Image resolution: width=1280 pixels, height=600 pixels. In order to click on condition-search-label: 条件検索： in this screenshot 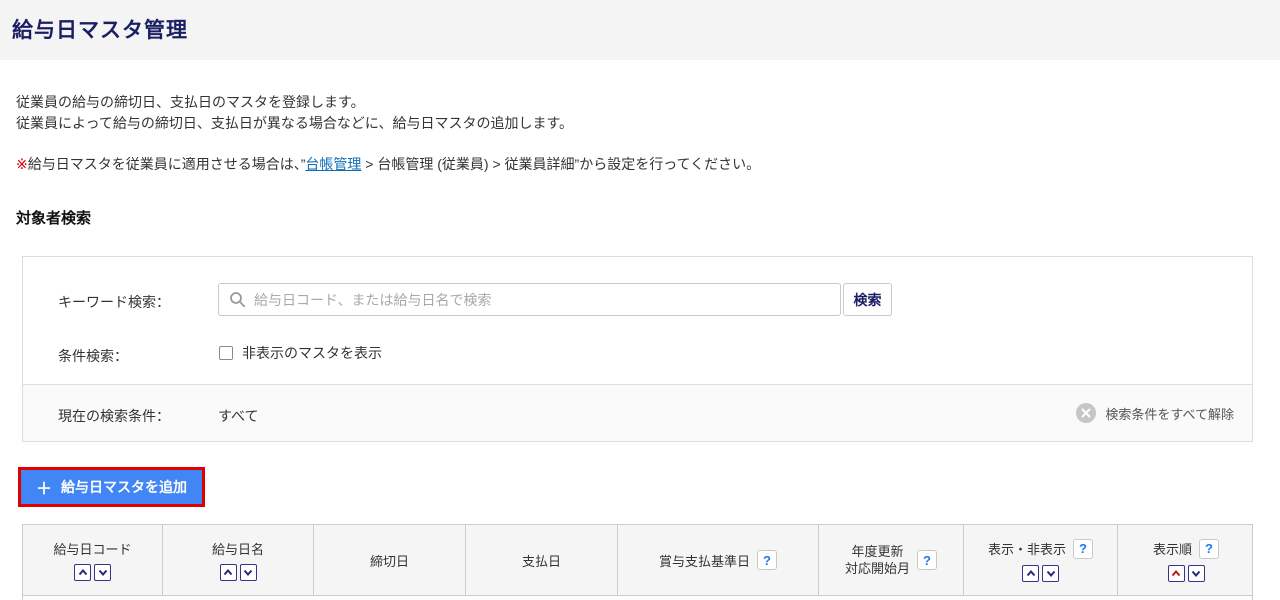, I will do `click(93, 356)`.